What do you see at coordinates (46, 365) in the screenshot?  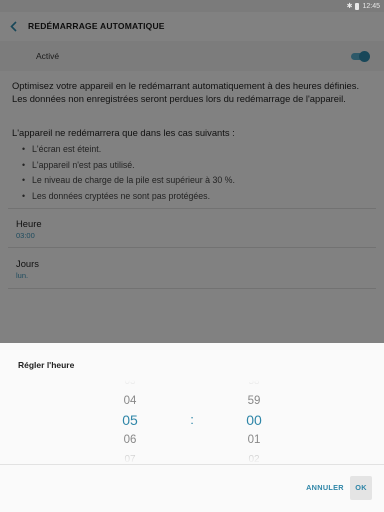 I see `dialog-title: Régler l'heure` at bounding box center [46, 365].